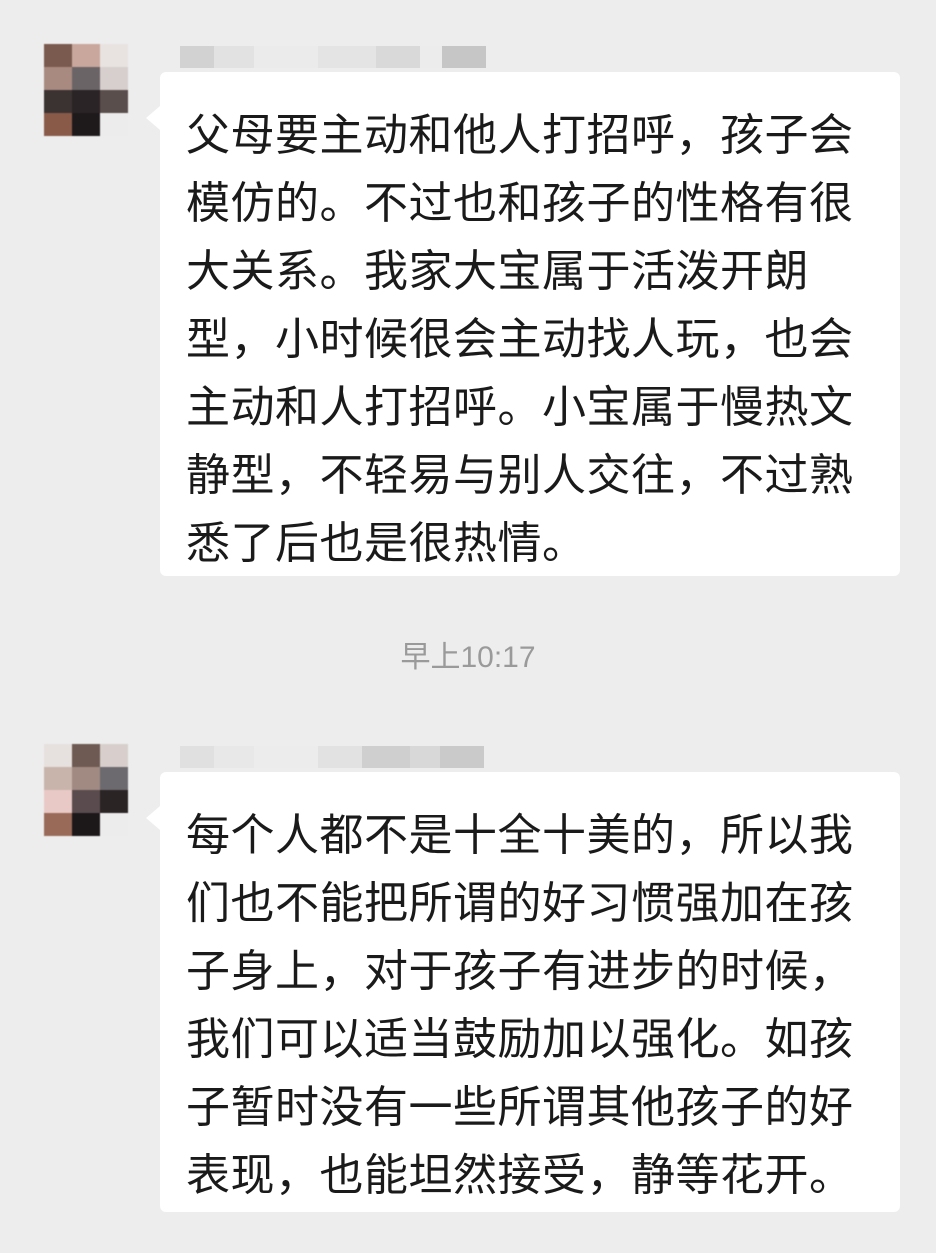  I want to click on message-timestamp: 早上10:17, so click(468, 657).